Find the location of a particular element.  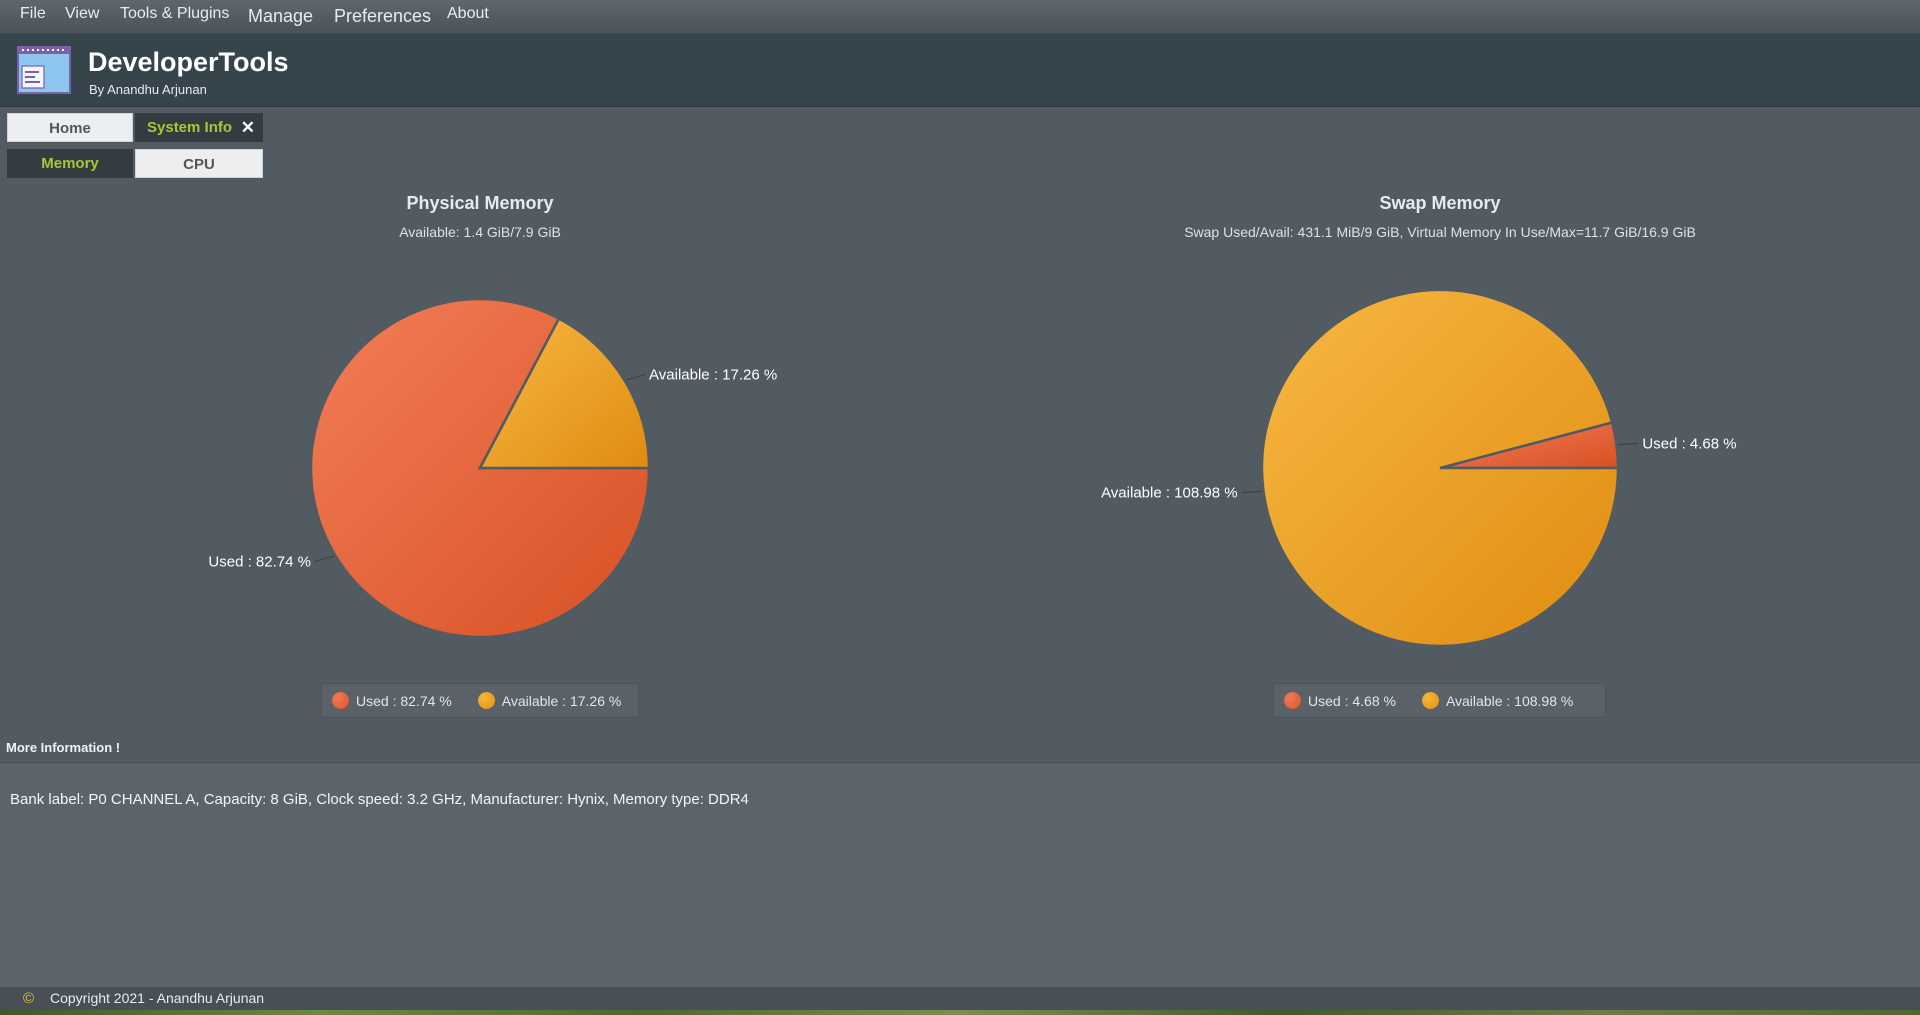

tab-home: Home is located at coordinates (70, 127).